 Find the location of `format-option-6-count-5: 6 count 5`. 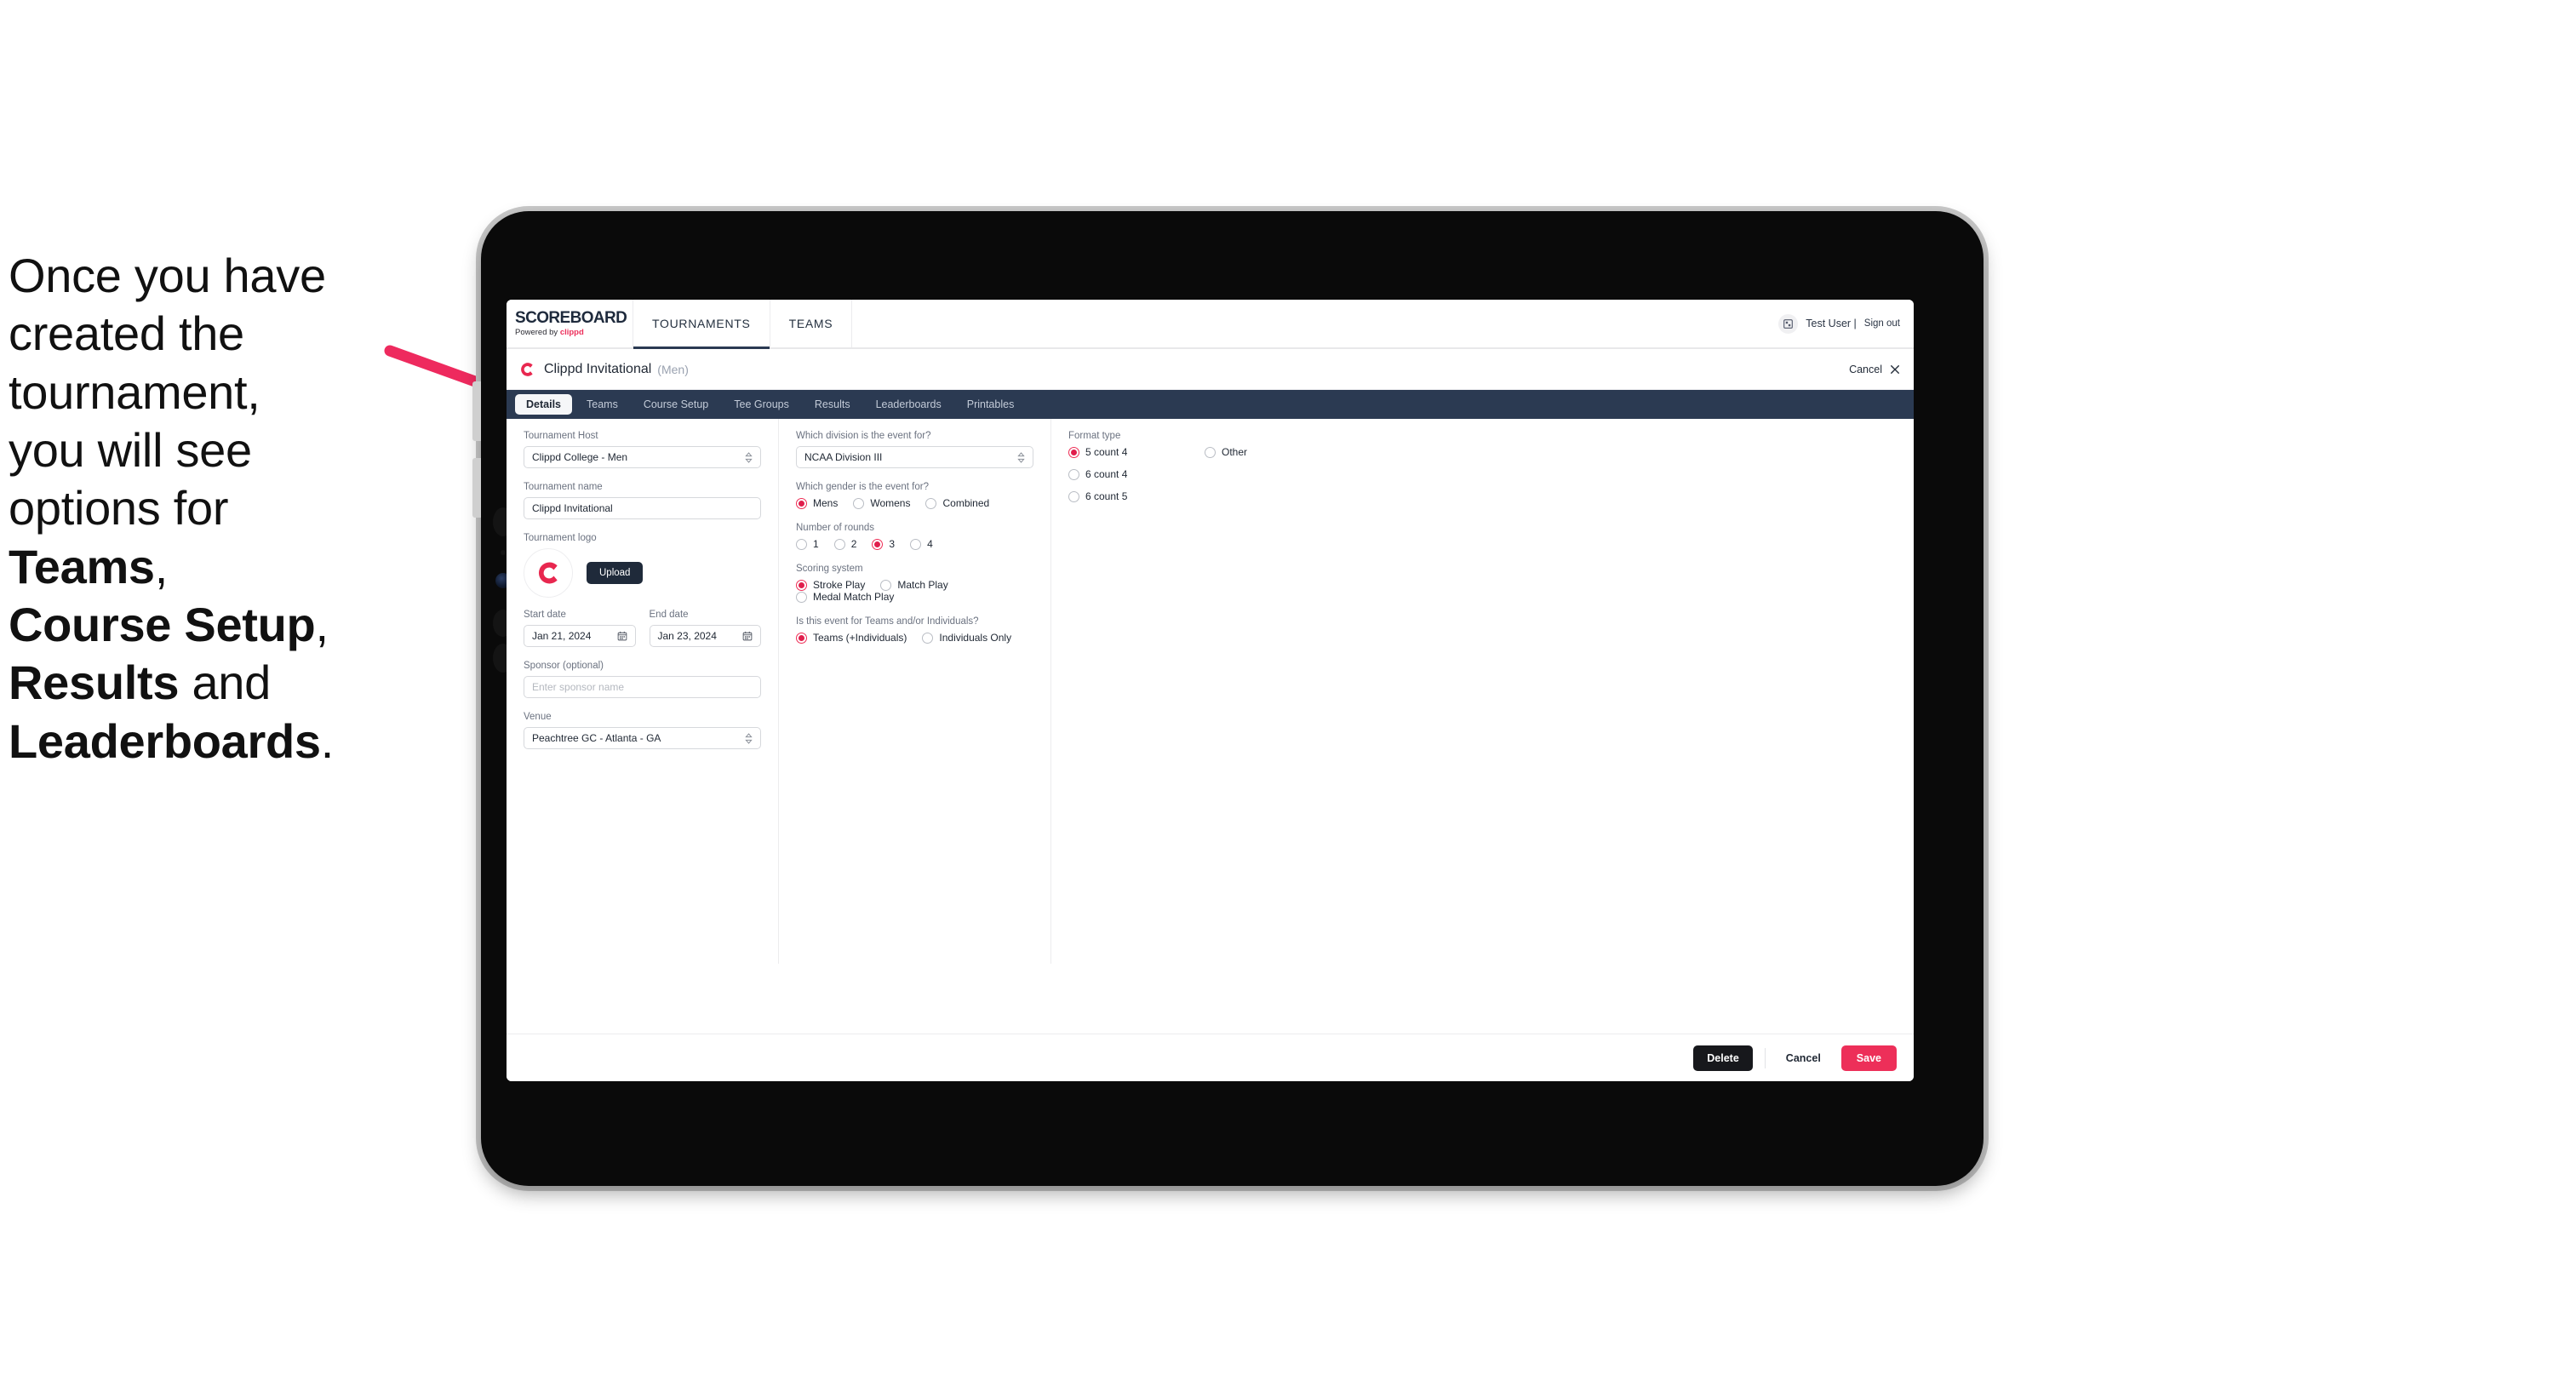

format-option-6-count-5: 6 count 5 is located at coordinates (1129, 496).